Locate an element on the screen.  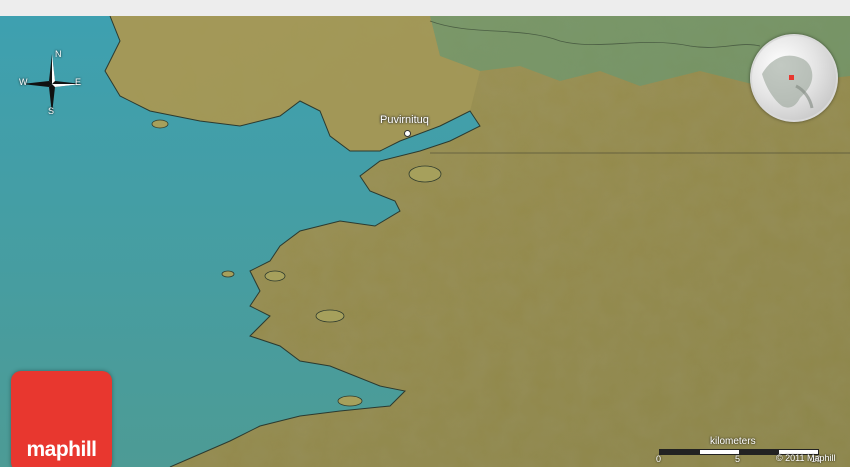
compass-east-label: E is located at coordinates (78, 82).